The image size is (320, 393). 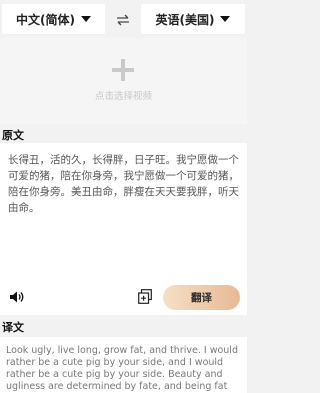 I want to click on source-section-title: 原文, so click(x=13, y=135).